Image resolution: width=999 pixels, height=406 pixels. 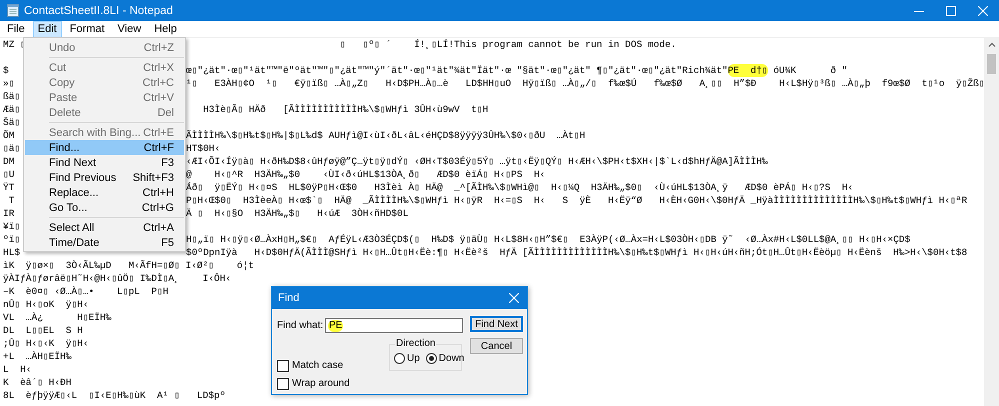 What do you see at coordinates (289, 298) in the screenshot?
I see `dialog-title: Find` at bounding box center [289, 298].